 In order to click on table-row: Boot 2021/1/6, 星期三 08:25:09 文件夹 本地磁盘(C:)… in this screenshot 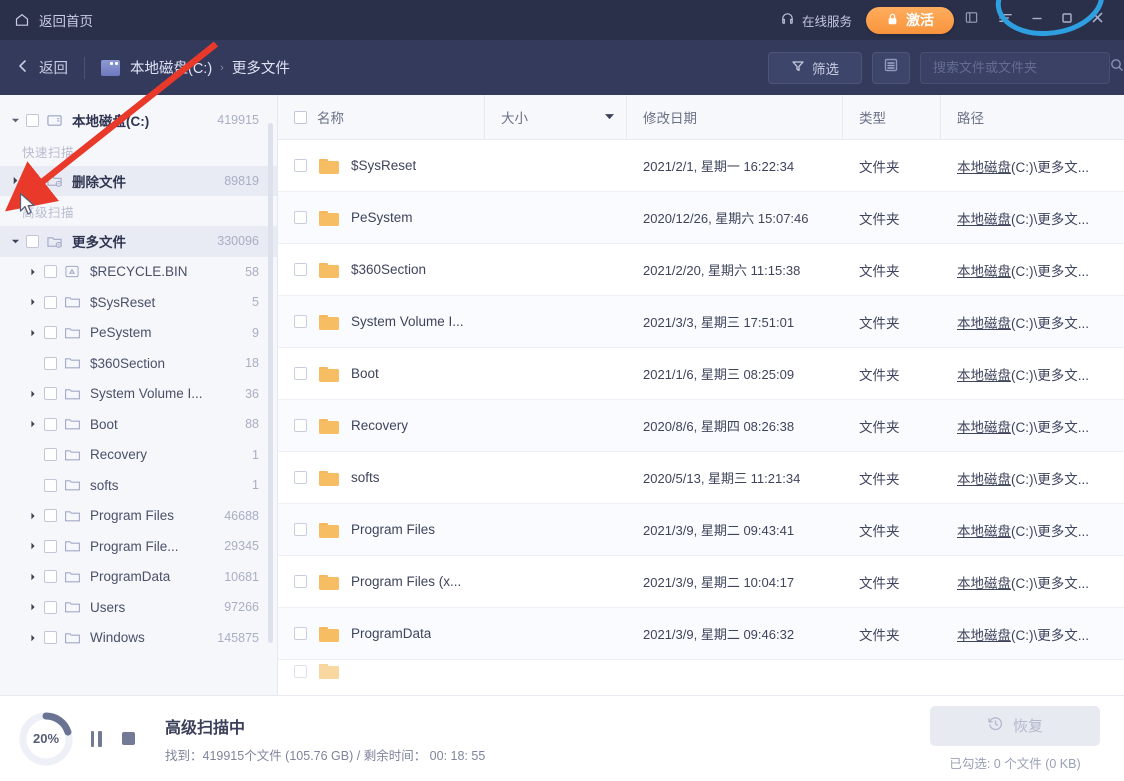, I will do `click(701, 374)`.